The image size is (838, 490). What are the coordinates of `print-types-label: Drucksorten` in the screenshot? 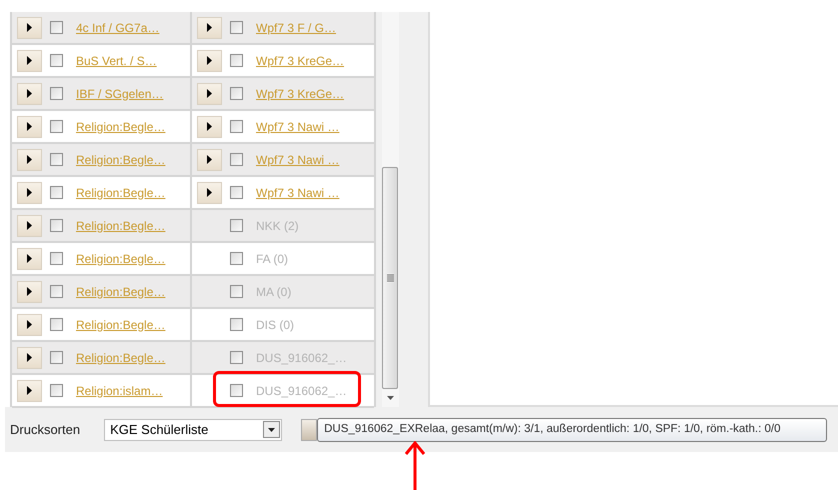 It's located at (45, 429).